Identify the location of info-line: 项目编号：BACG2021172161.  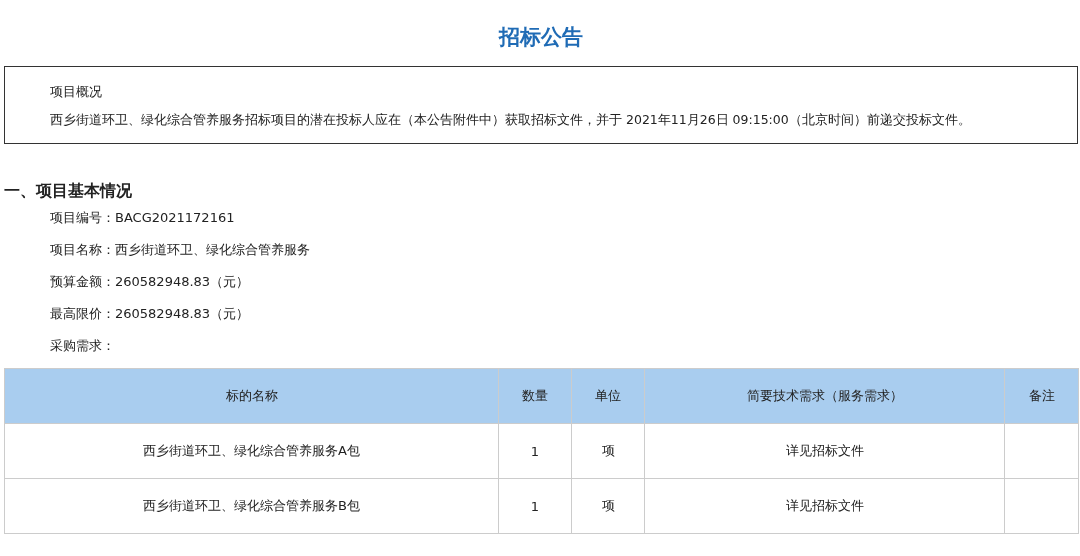
(143, 218).